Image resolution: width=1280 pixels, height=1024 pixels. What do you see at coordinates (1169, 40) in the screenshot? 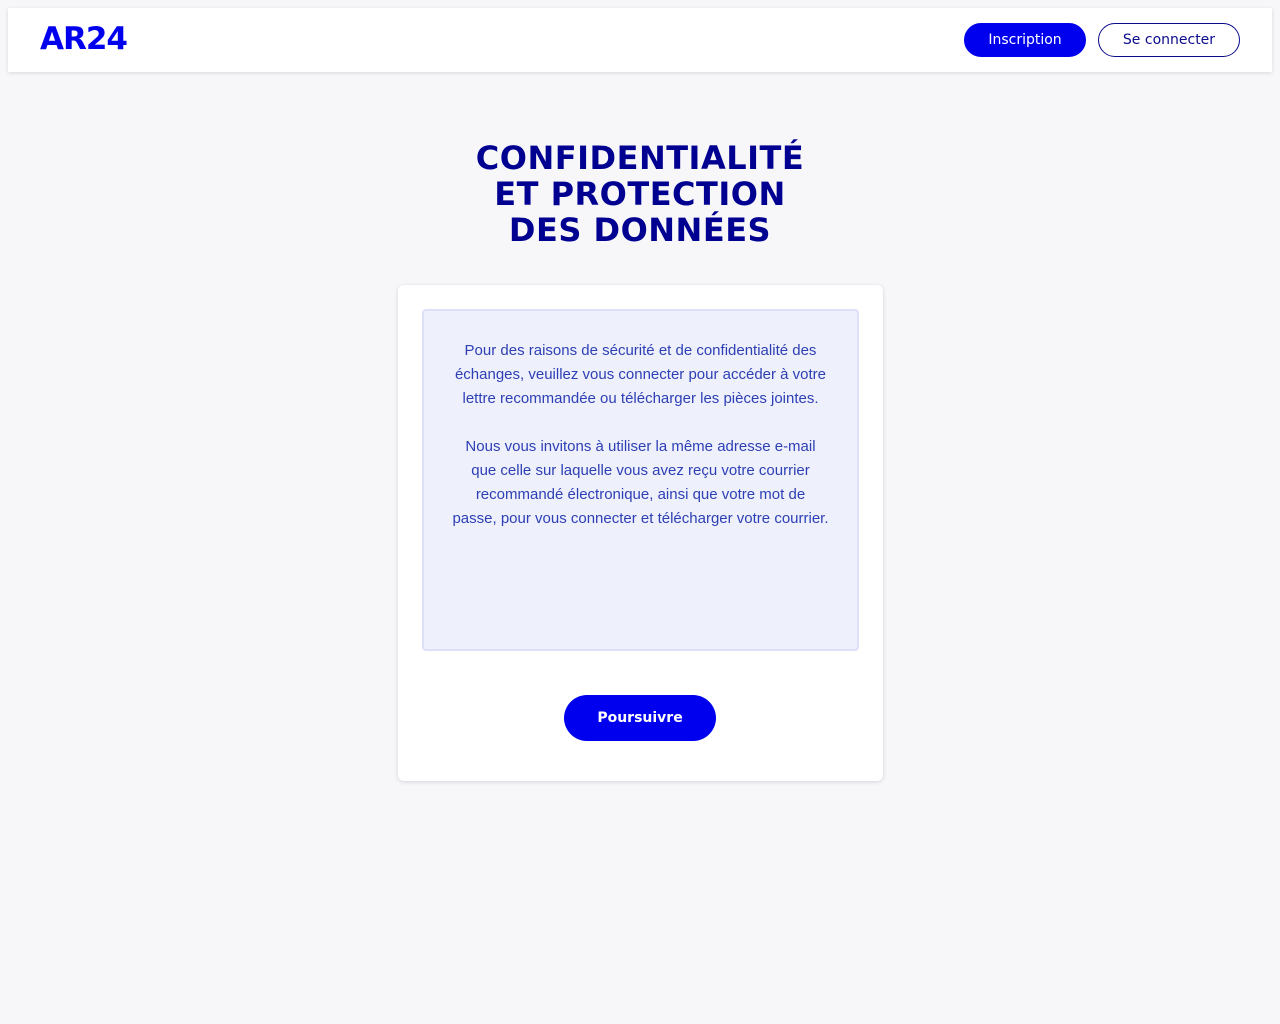
I see `login-button: Se connecter` at bounding box center [1169, 40].